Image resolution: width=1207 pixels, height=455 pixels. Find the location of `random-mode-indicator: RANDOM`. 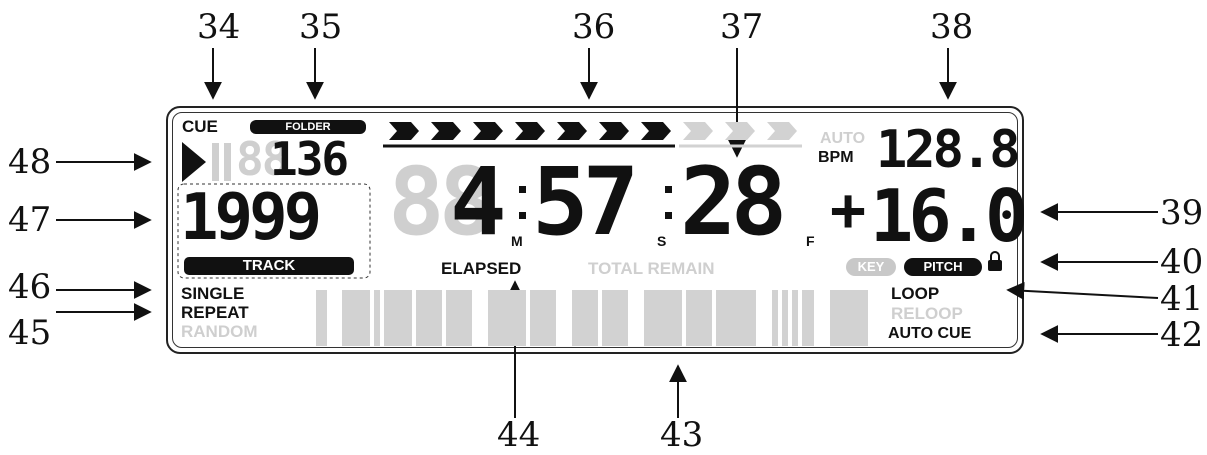

random-mode-indicator: RANDOM is located at coordinates (219, 331).